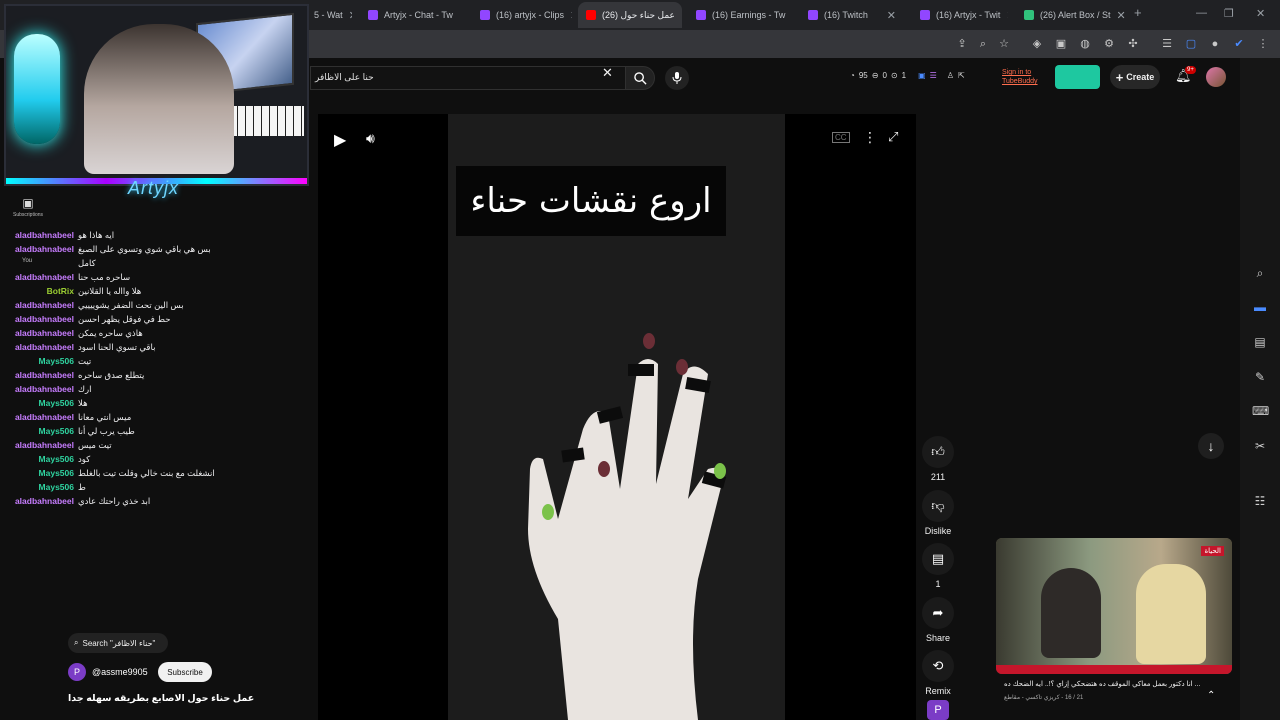  What do you see at coordinates (1239, 44) in the screenshot?
I see `extension-check-icon: ✔` at bounding box center [1239, 44].